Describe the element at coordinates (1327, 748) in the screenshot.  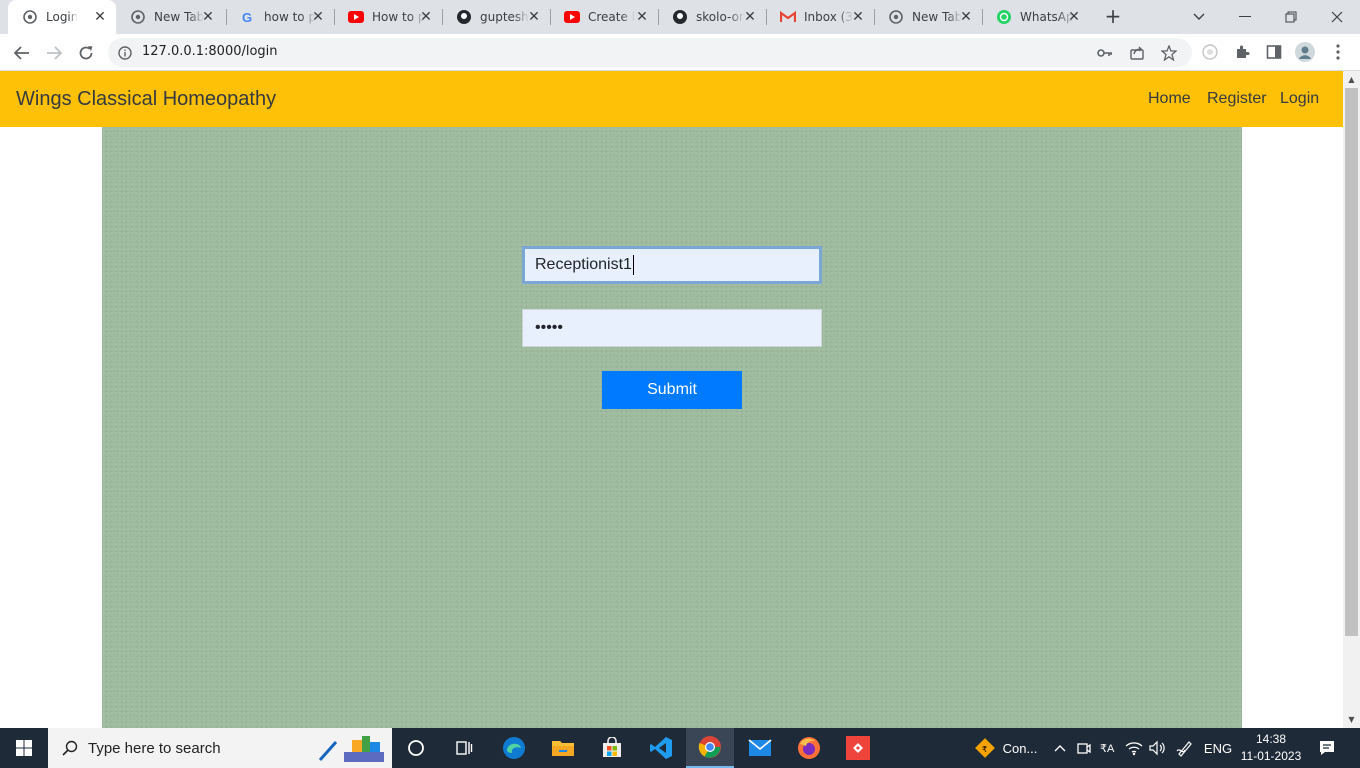
I see `notifications-icon` at that location.